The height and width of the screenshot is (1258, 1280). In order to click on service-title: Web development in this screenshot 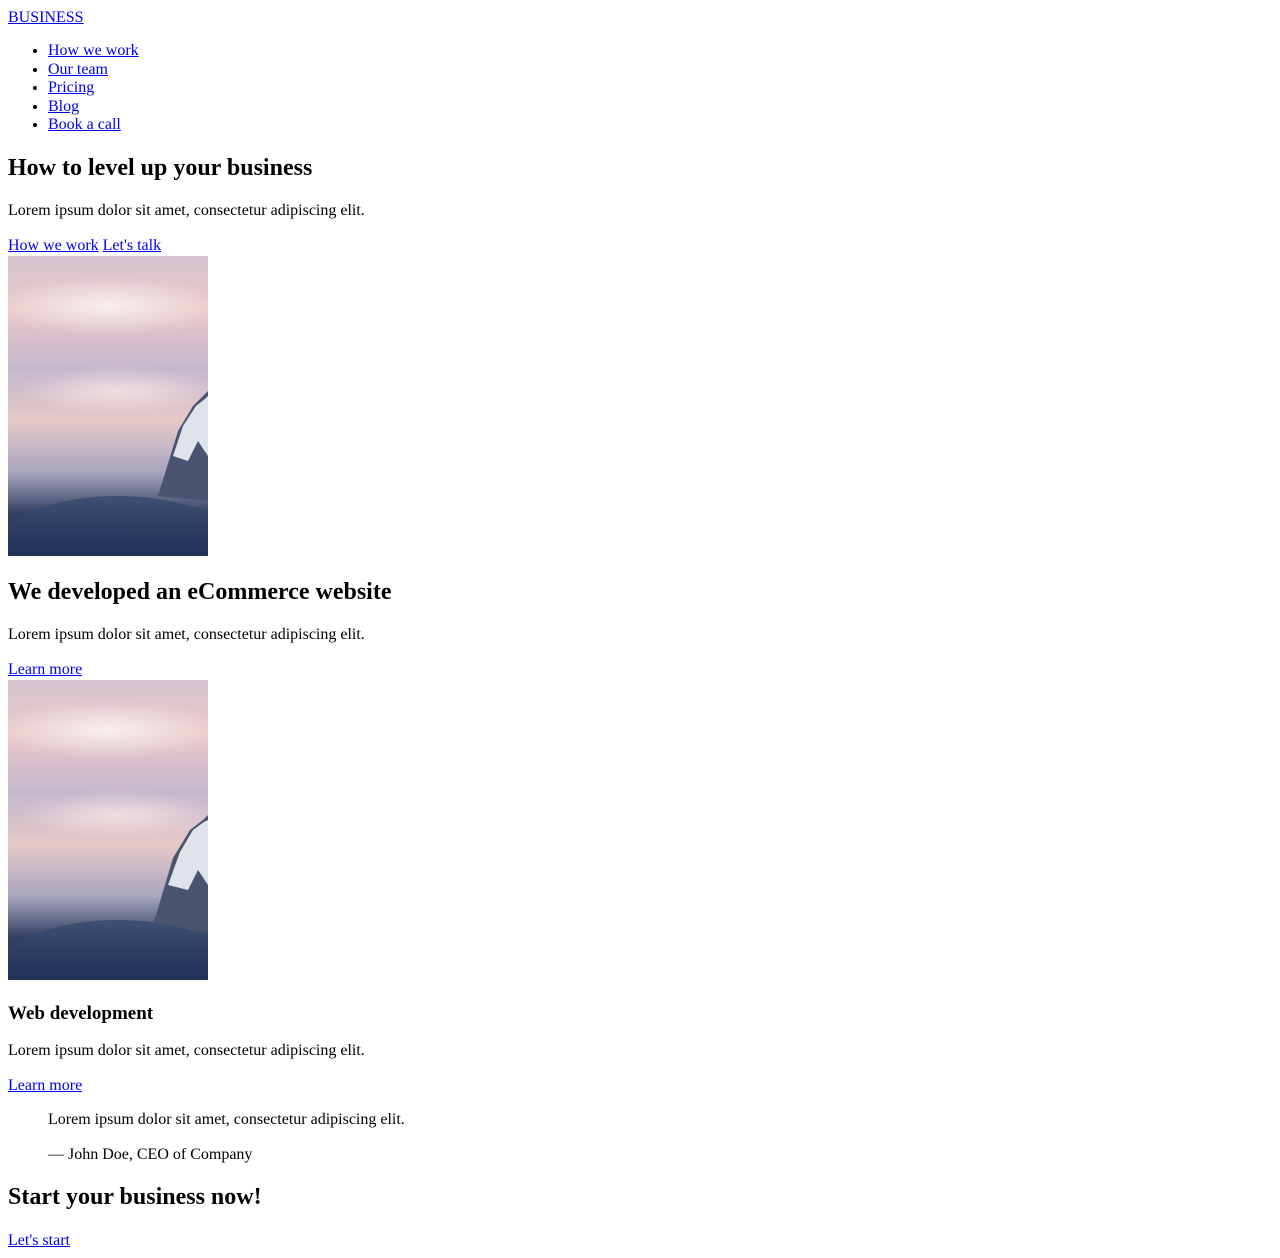, I will do `click(81, 1013)`.